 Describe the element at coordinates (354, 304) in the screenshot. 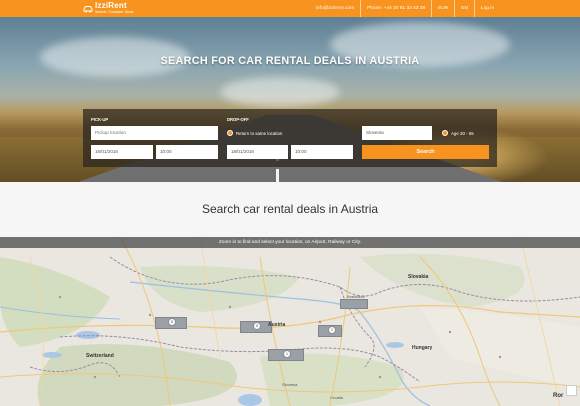

I see `map-marker-area` at that location.